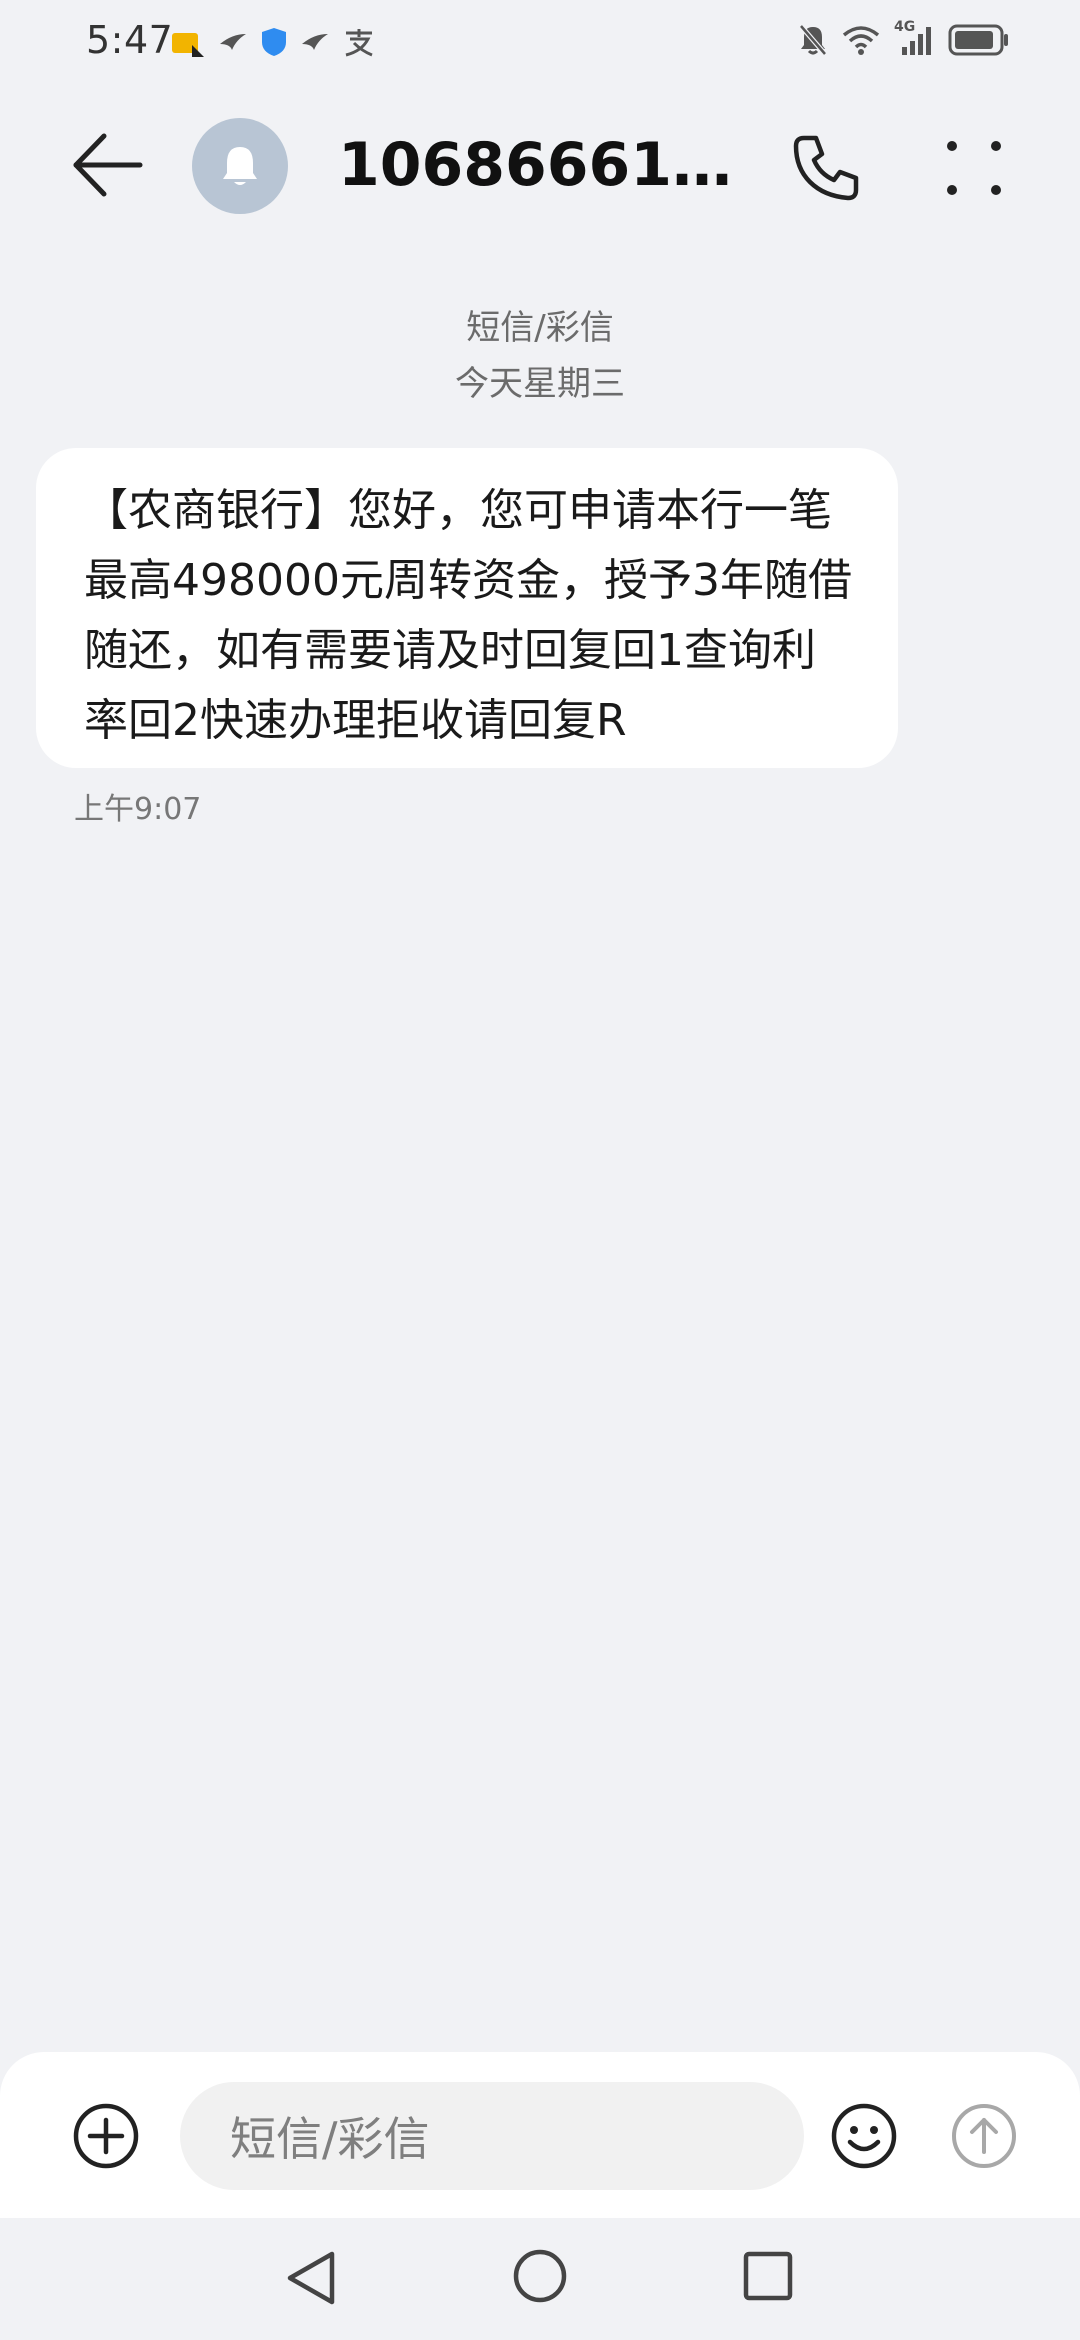 Image resolution: width=1080 pixels, height=2340 pixels. I want to click on send-arrow-icon, so click(984, 2136).